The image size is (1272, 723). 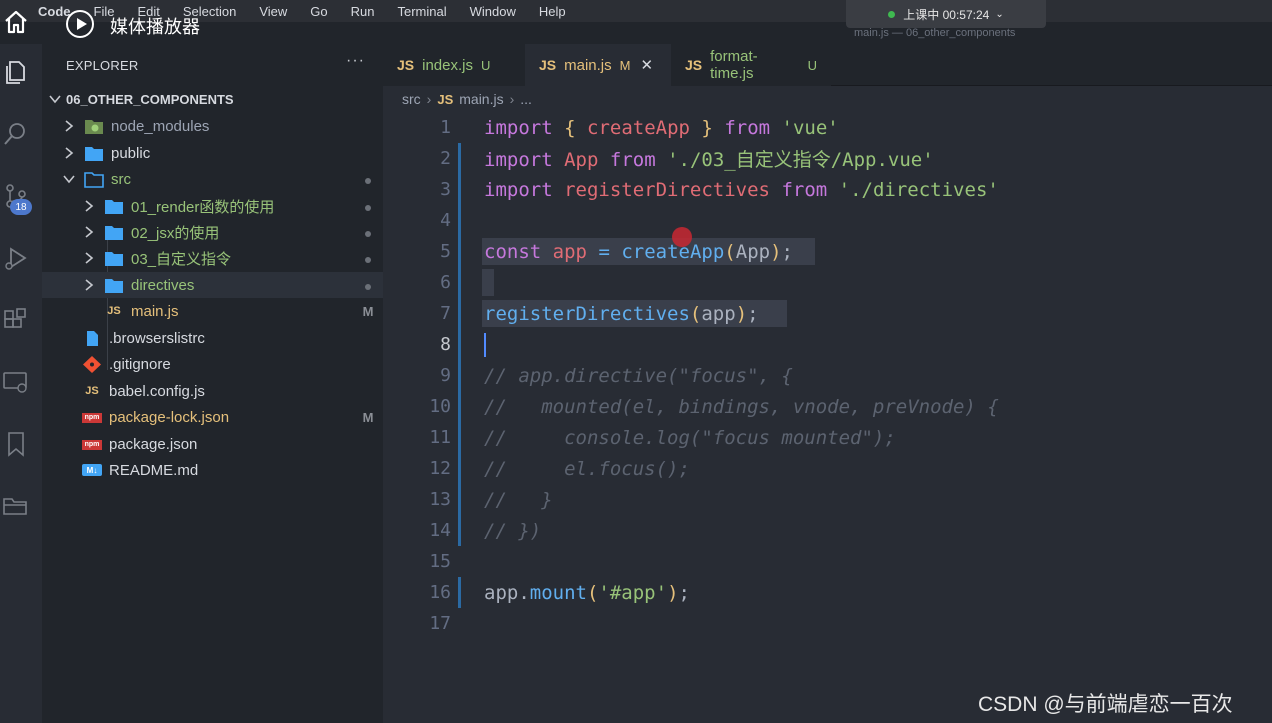 I want to click on code-line: 17, so click(x=827, y=623).